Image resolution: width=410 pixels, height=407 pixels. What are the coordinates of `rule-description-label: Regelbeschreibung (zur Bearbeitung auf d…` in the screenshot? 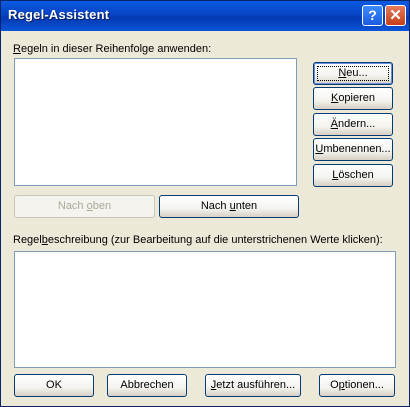 It's located at (198, 240).